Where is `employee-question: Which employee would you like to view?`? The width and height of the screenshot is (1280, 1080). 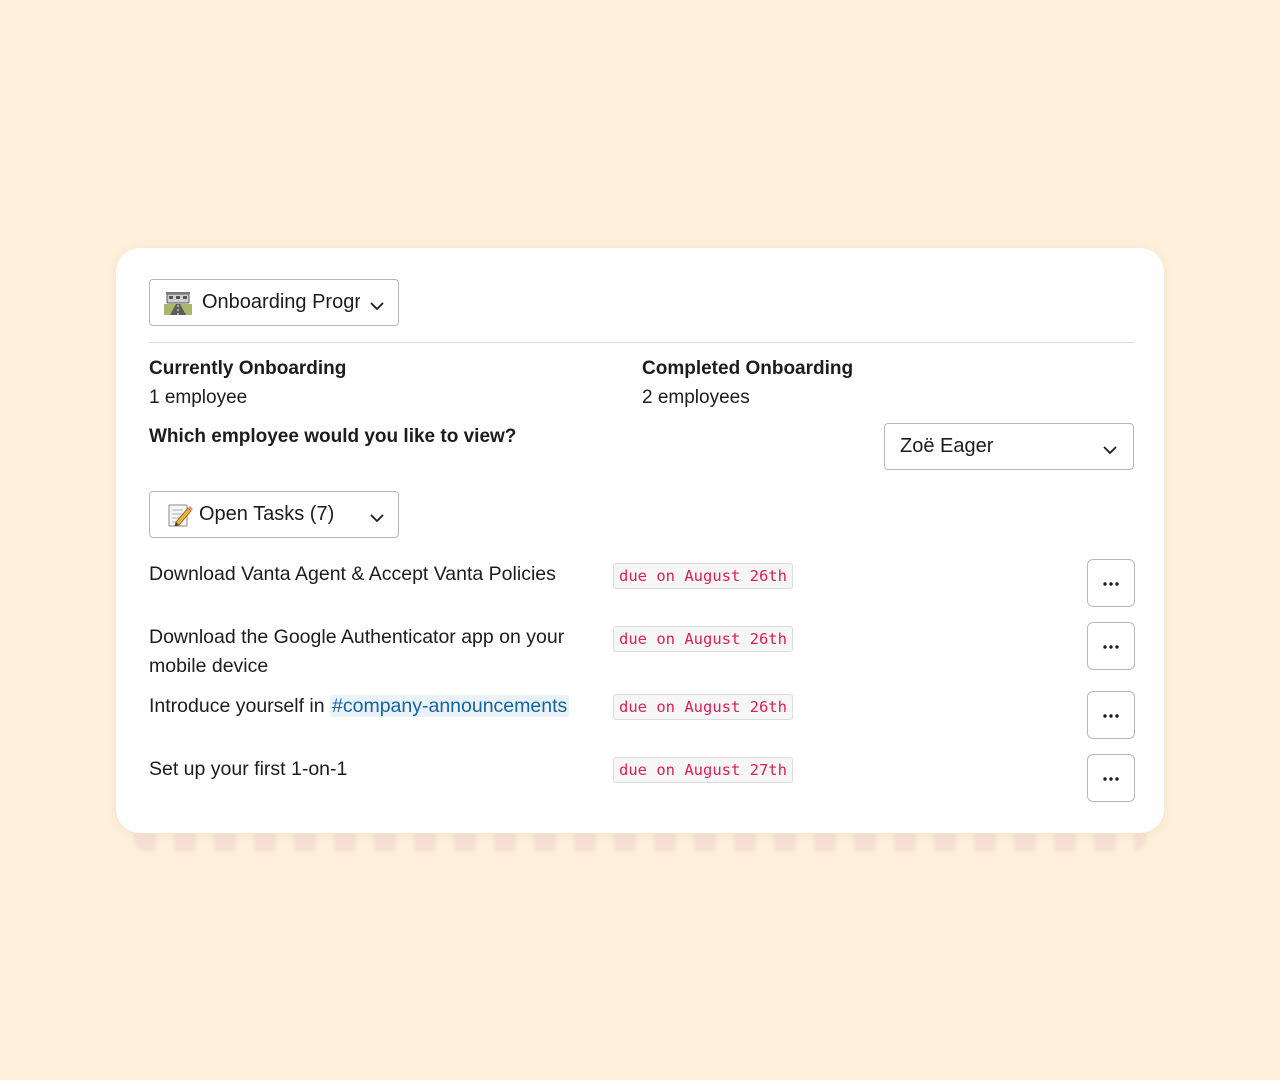
employee-question: Which employee would you like to view? is located at coordinates (333, 436).